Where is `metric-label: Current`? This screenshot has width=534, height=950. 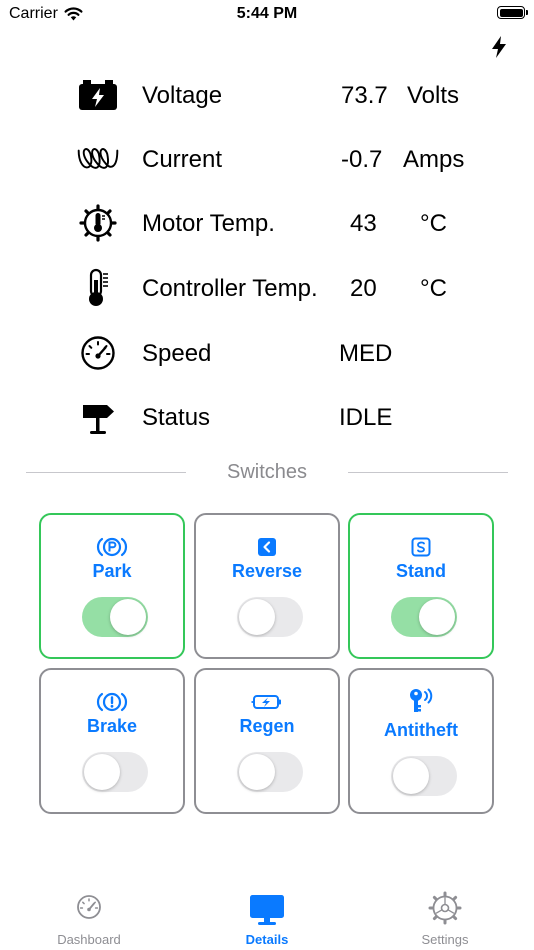 metric-label: Current is located at coordinates (182, 159).